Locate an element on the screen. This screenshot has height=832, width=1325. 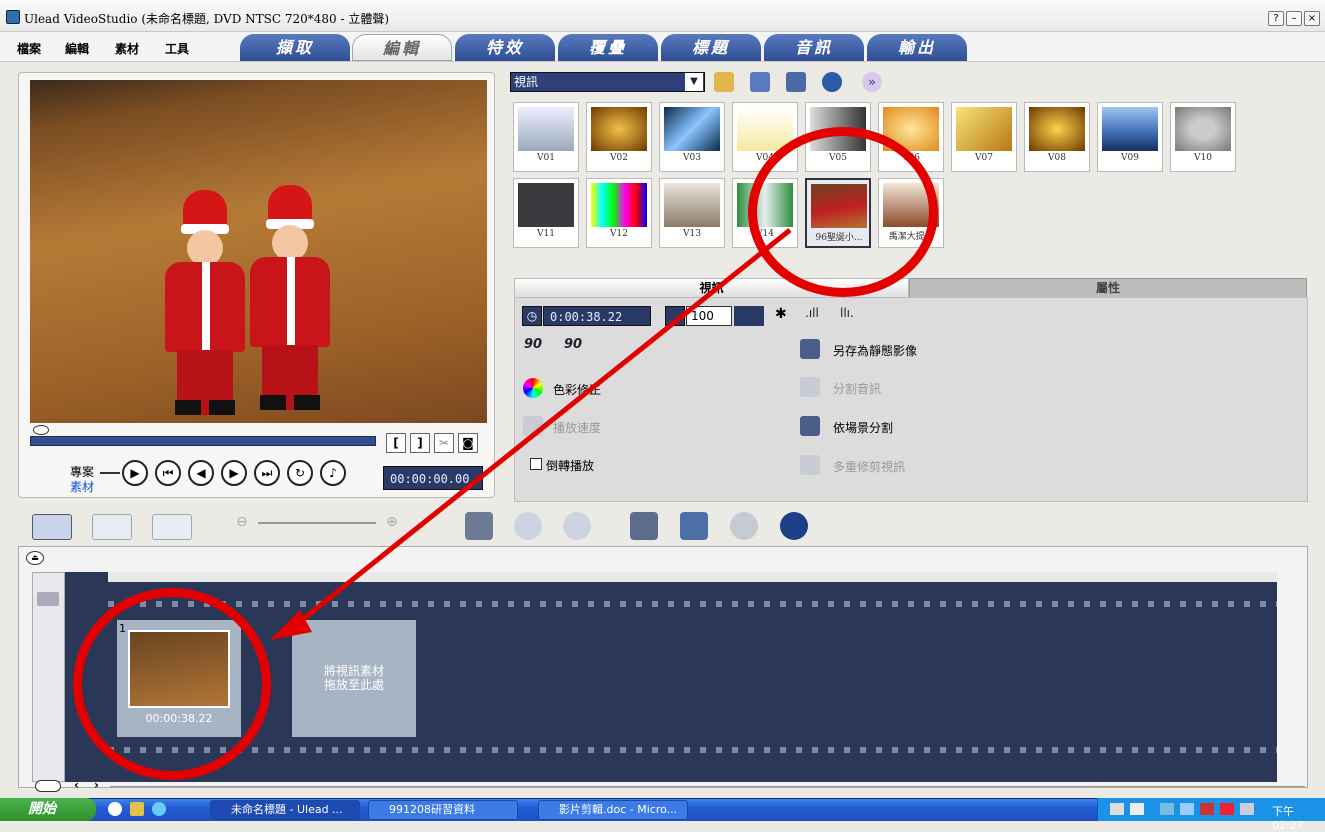
speaker-tray-icon is located at coordinates (1187, 809).